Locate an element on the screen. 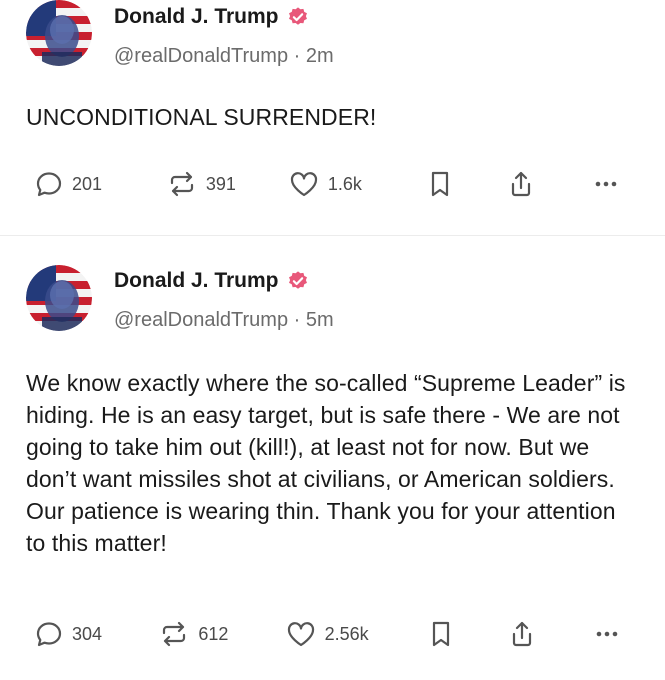 This screenshot has width=665, height=680. post-actions: 304 612 2.56k is located at coordinates (332, 634).